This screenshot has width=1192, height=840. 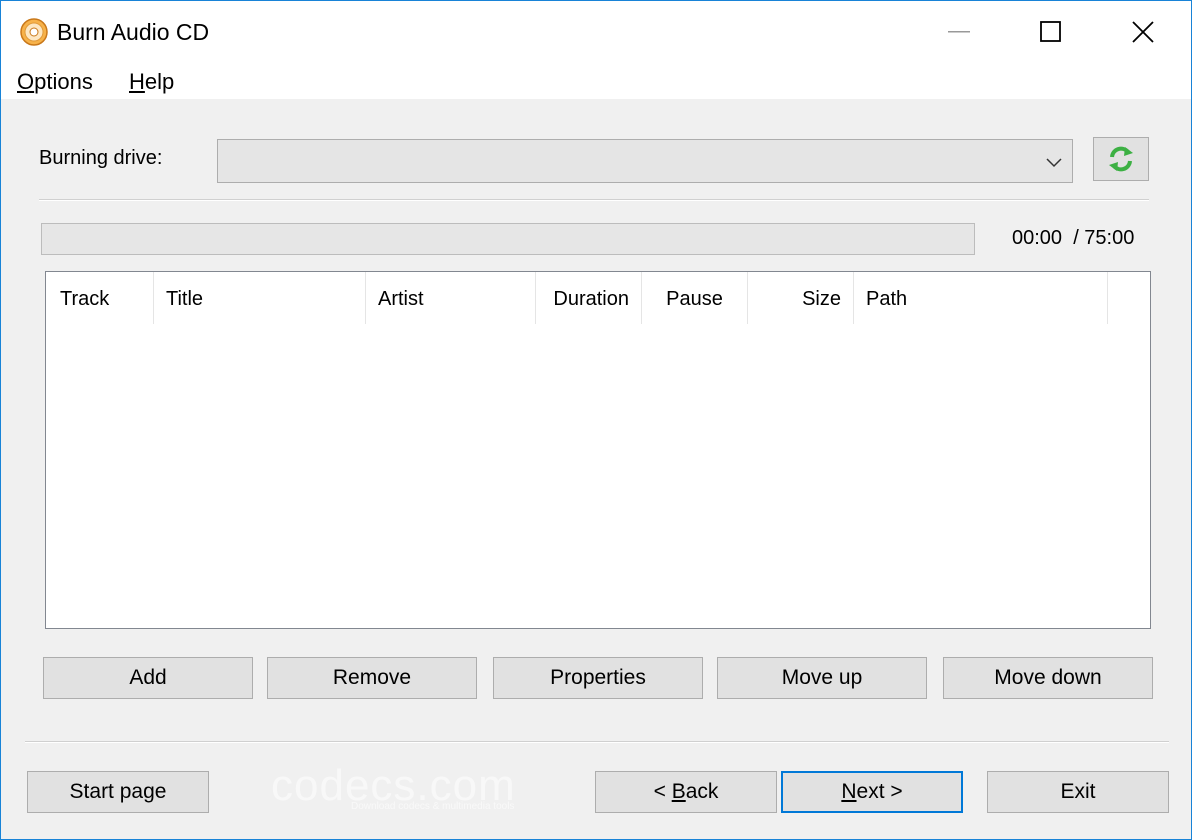 I want to click on menu-help-accelerator: H, so click(x=137, y=81).